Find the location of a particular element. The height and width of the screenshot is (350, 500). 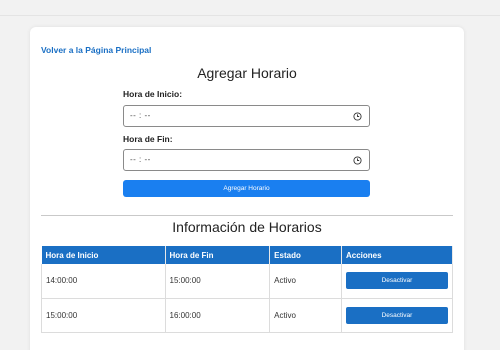

header-status: Estado is located at coordinates (305, 255).